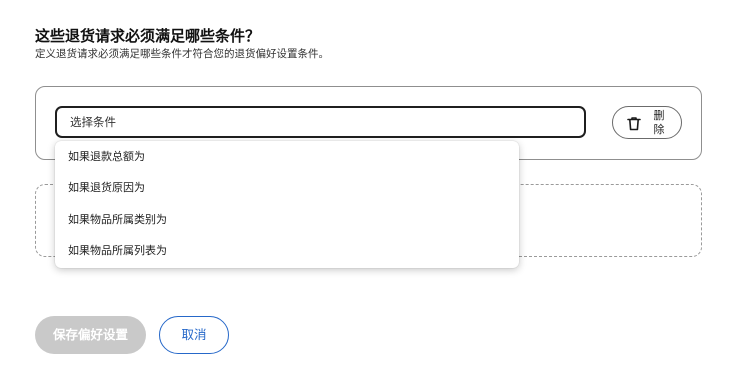  I want to click on dropdown-option: 如果物品所属类别为, so click(117, 220).